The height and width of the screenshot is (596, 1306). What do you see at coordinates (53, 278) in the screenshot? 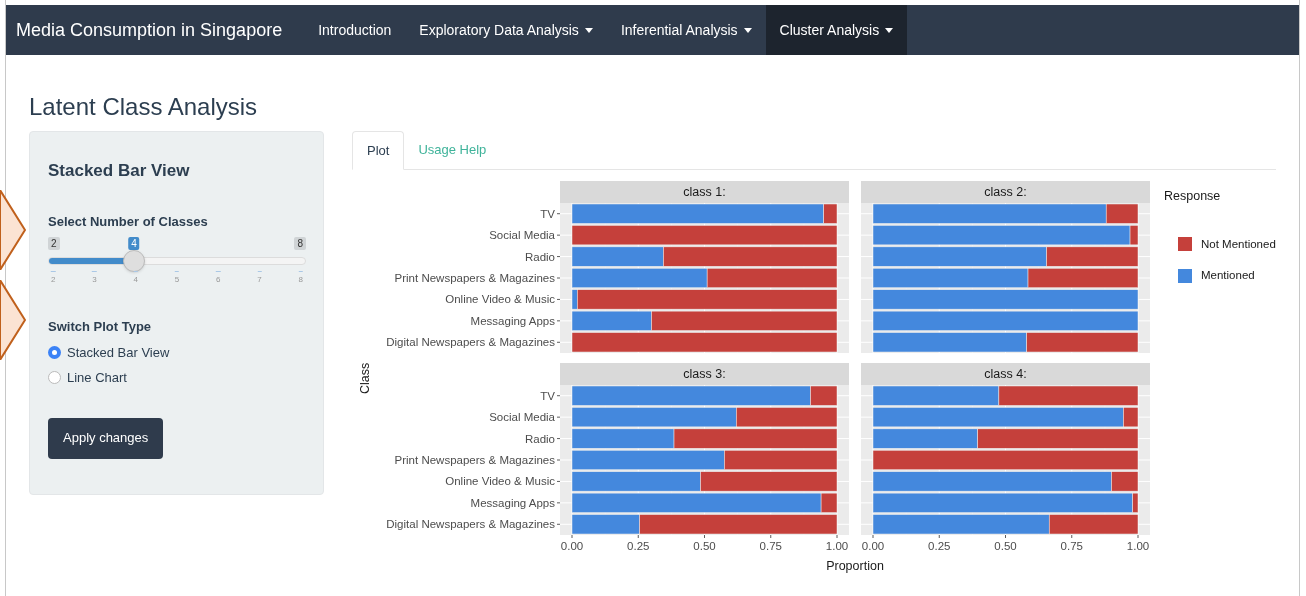
I see `slider-tick-label: 2` at bounding box center [53, 278].